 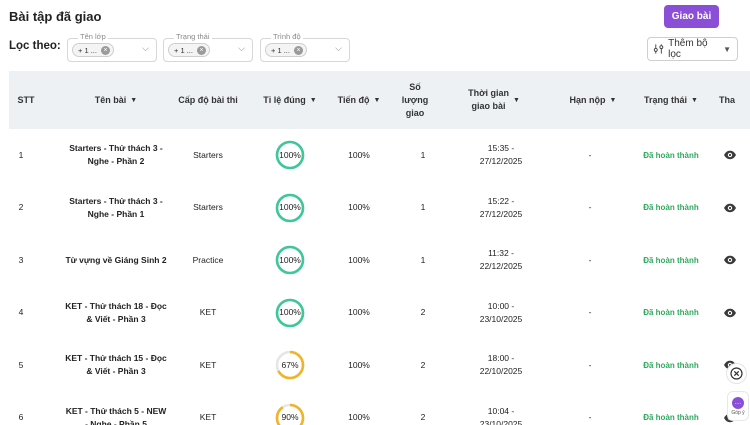 I want to click on cell-stt: 6, so click(x=21, y=417).